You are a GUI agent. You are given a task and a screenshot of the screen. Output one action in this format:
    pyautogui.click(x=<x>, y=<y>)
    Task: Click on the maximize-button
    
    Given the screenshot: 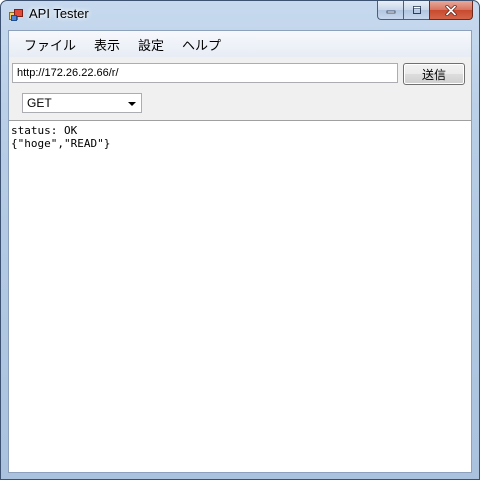 What is the action you would take?
    pyautogui.click(x=416, y=10)
    